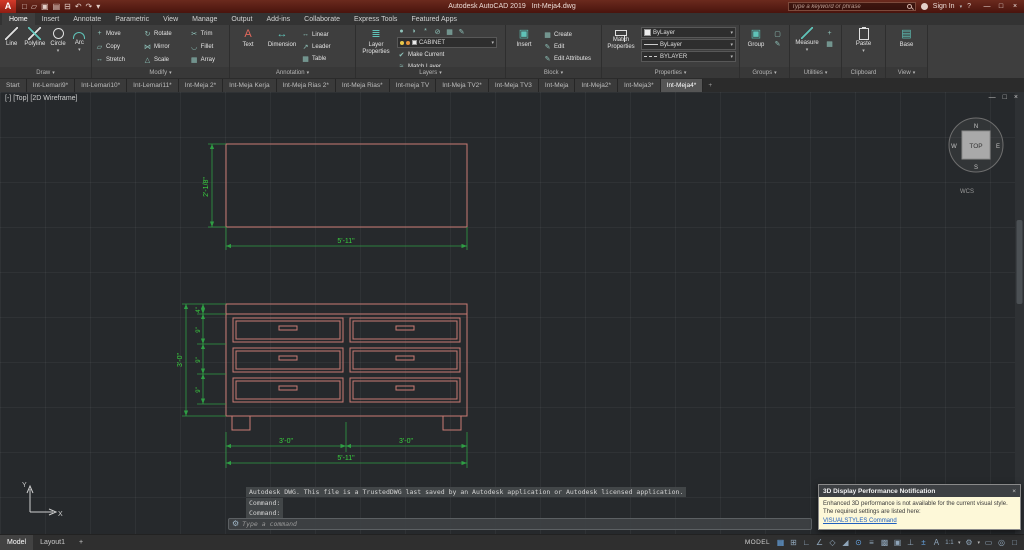  What do you see at coordinates (447, 42) in the screenshot?
I see `layer-dropdown: CABINET ▾` at bounding box center [447, 42].